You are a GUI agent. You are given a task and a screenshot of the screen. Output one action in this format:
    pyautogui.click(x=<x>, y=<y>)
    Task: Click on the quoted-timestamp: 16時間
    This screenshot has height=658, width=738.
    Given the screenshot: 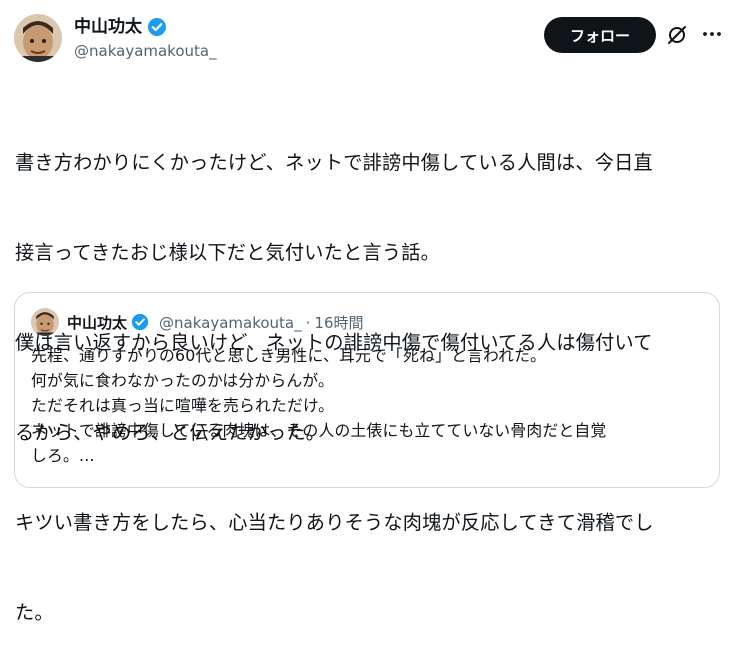 What is the action you would take?
    pyautogui.click(x=338, y=322)
    